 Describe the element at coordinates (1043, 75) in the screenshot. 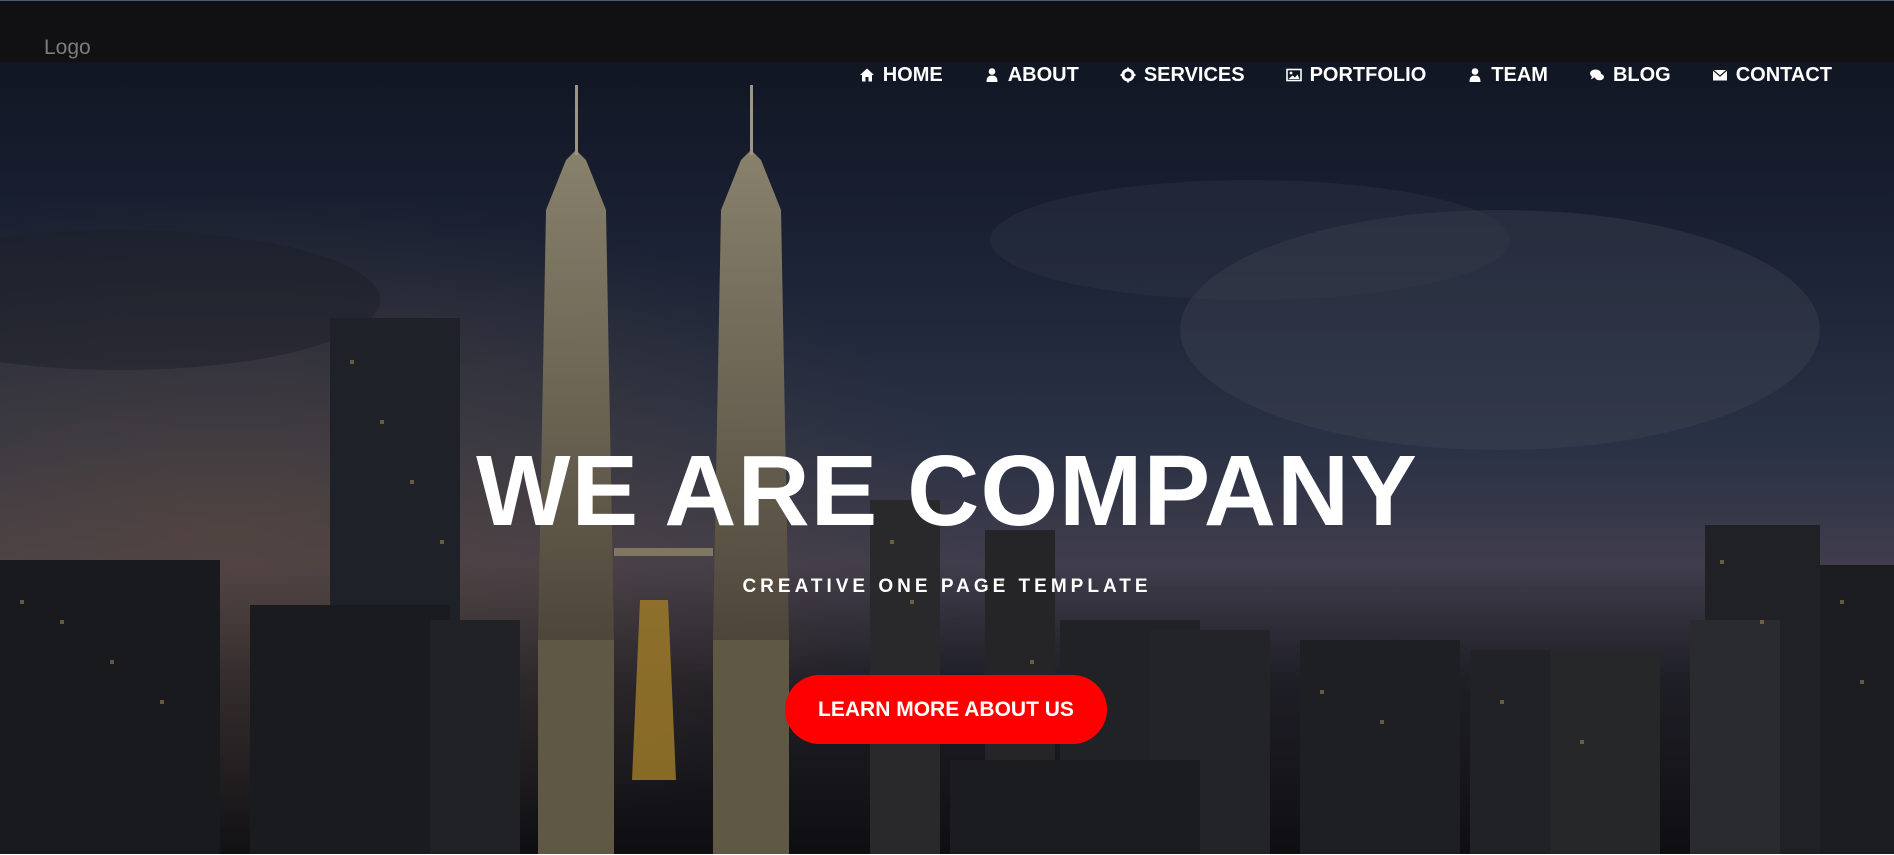

I see `nav-item-label: ABOUT` at that location.